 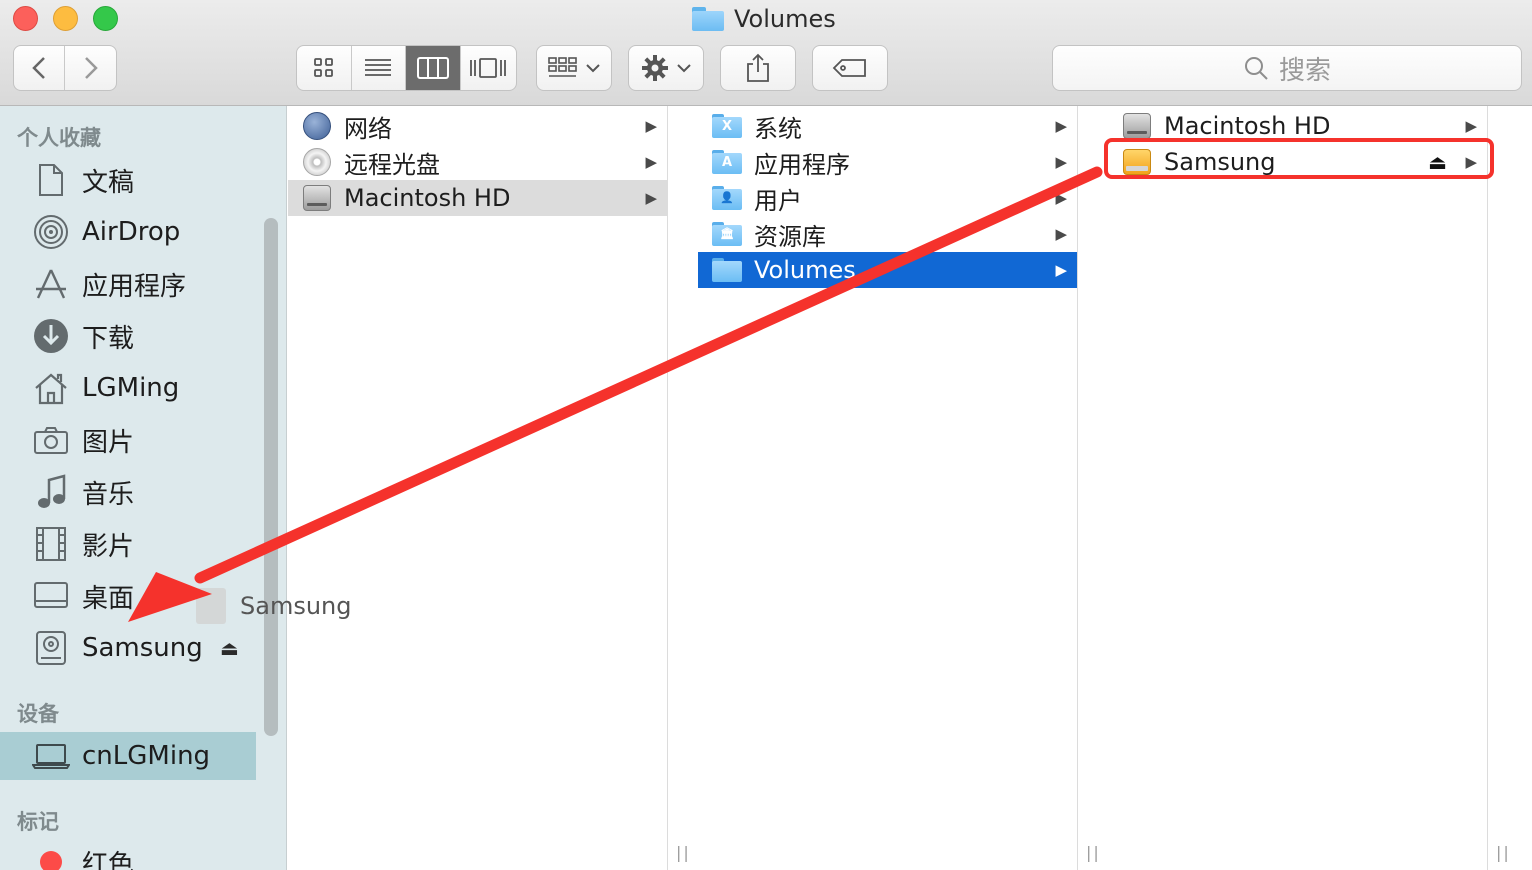 What do you see at coordinates (108, 546) in the screenshot?
I see `sidebar-item-label: 影片` at bounding box center [108, 546].